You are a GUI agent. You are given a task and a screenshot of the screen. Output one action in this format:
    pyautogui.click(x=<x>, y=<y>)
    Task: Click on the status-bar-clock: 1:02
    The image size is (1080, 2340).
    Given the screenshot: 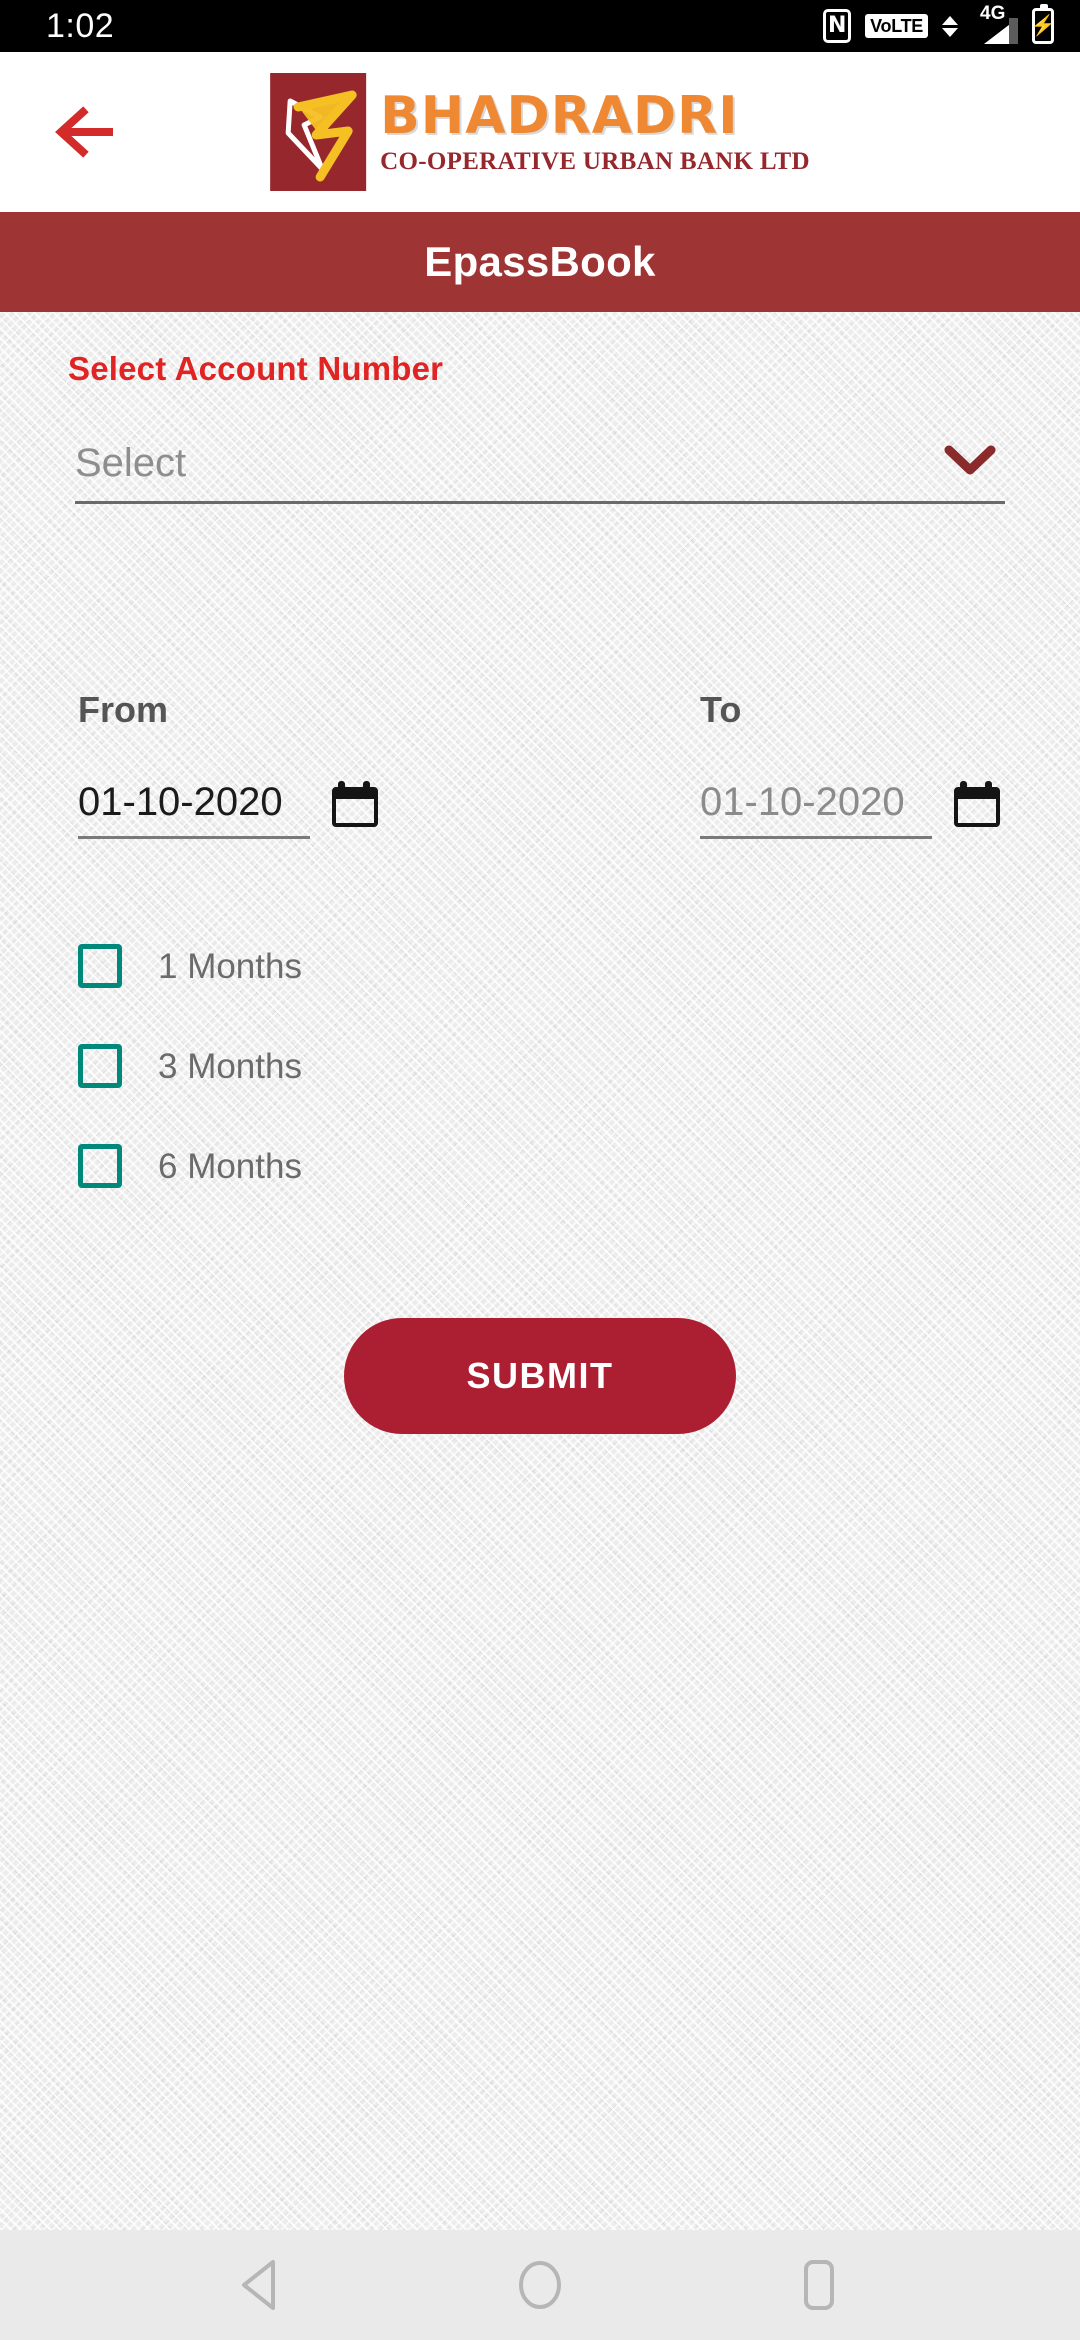 What is the action you would take?
    pyautogui.click(x=80, y=26)
    